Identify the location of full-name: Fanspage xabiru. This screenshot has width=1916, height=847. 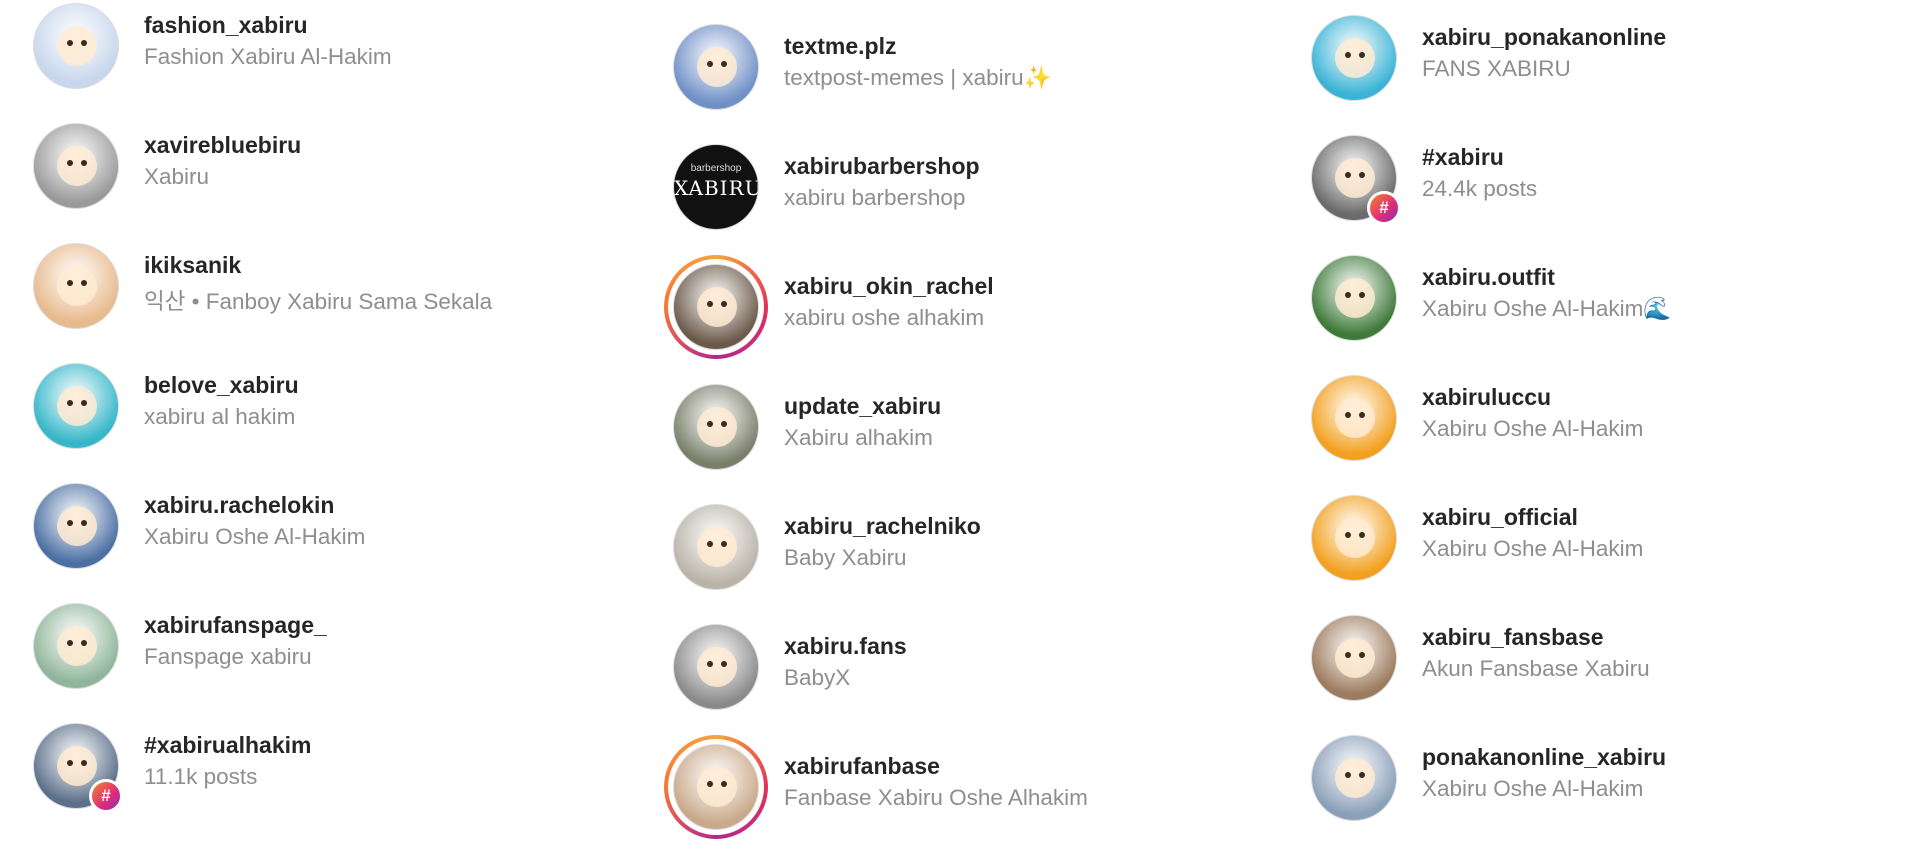
(228, 656).